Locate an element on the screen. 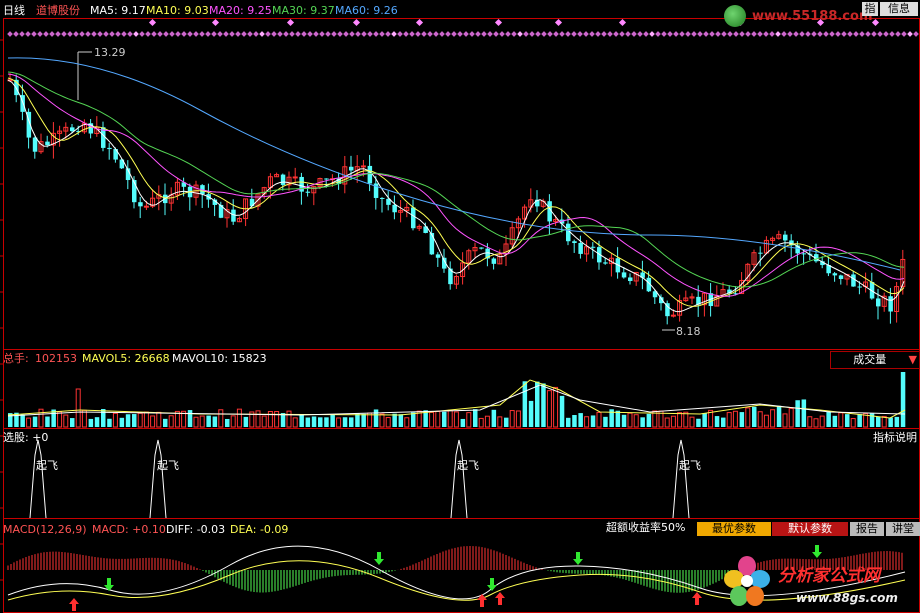 The image size is (920, 613). site-logo-icon is located at coordinates (735, 16).